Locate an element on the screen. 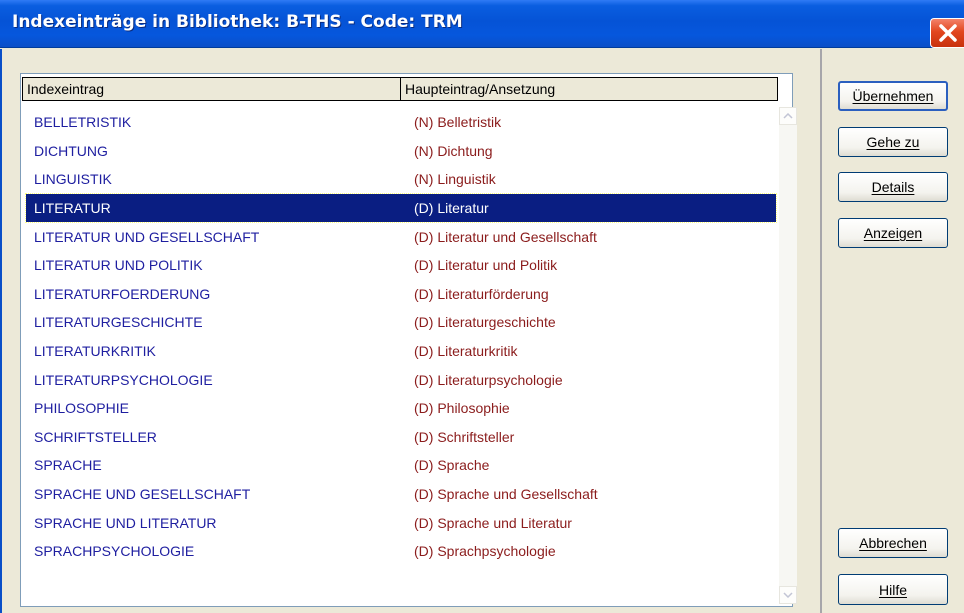 The width and height of the screenshot is (964, 613). vertical-scrollbar is located at coordinates (788, 355).